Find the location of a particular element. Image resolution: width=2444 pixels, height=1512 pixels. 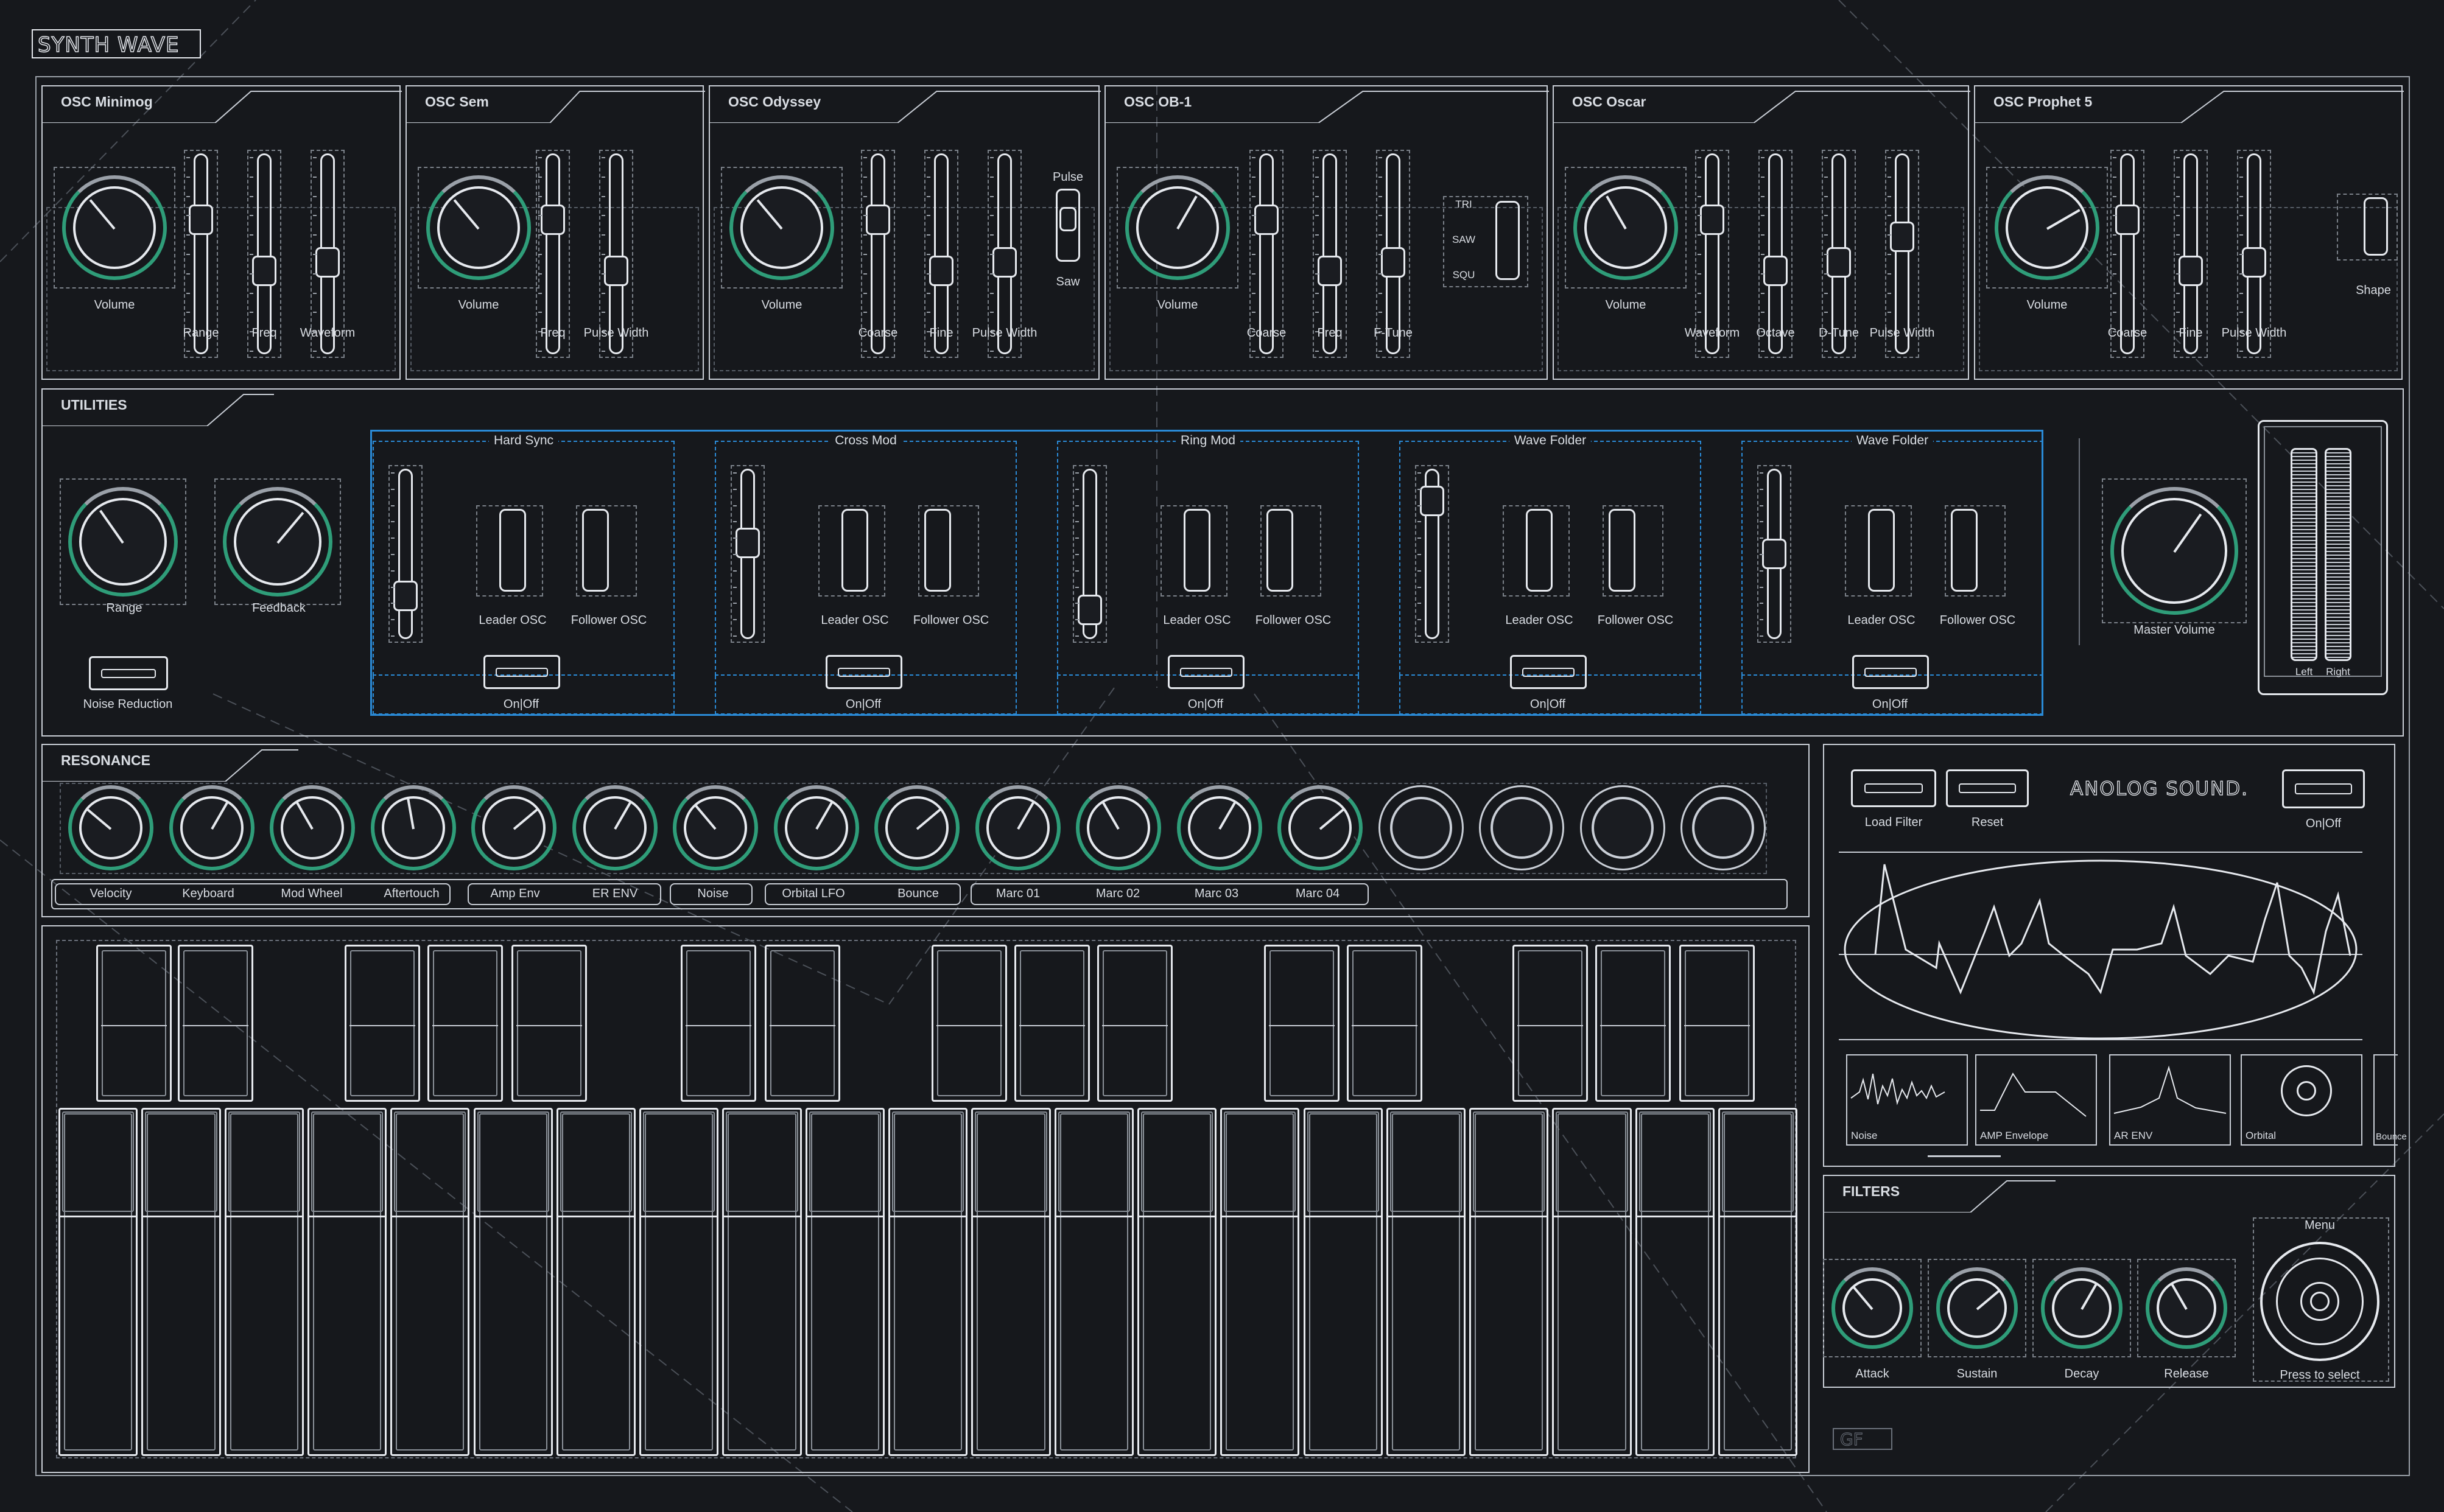

display-power-button is located at coordinates (2323, 788).